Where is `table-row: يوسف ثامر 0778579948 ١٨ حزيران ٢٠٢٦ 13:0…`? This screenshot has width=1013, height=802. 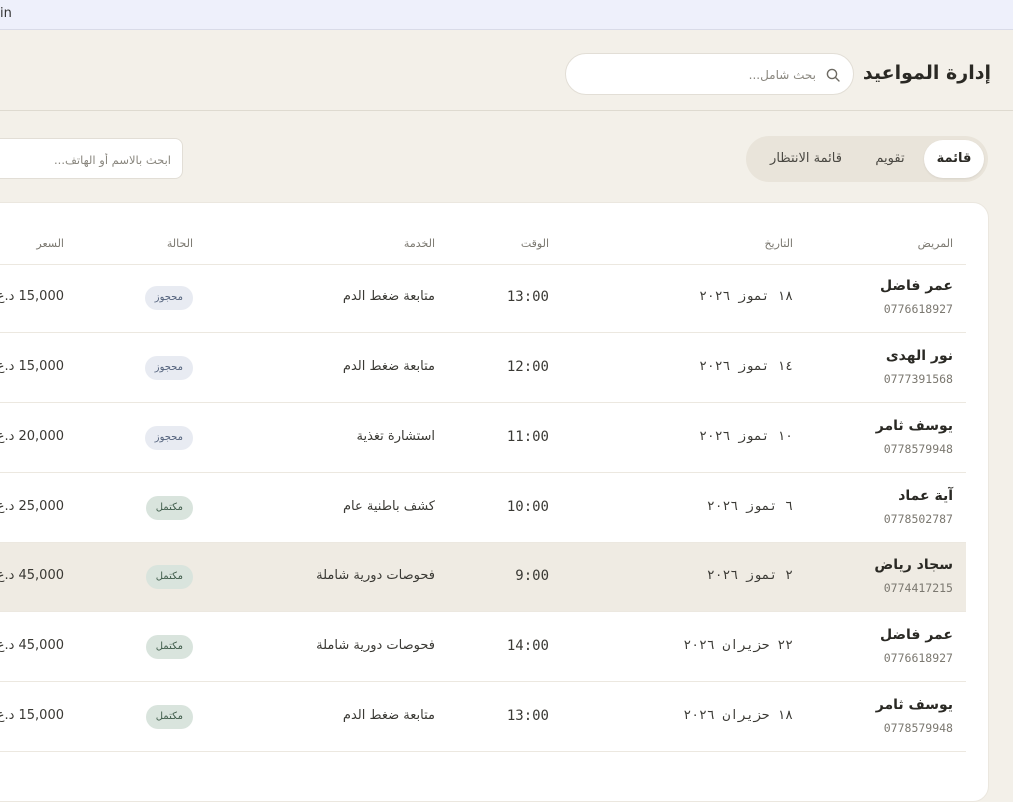
table-row: يوسف ثامر 0778579948 ١٨ حزيران ٢٠٢٦ 13:0… is located at coordinates (483, 717).